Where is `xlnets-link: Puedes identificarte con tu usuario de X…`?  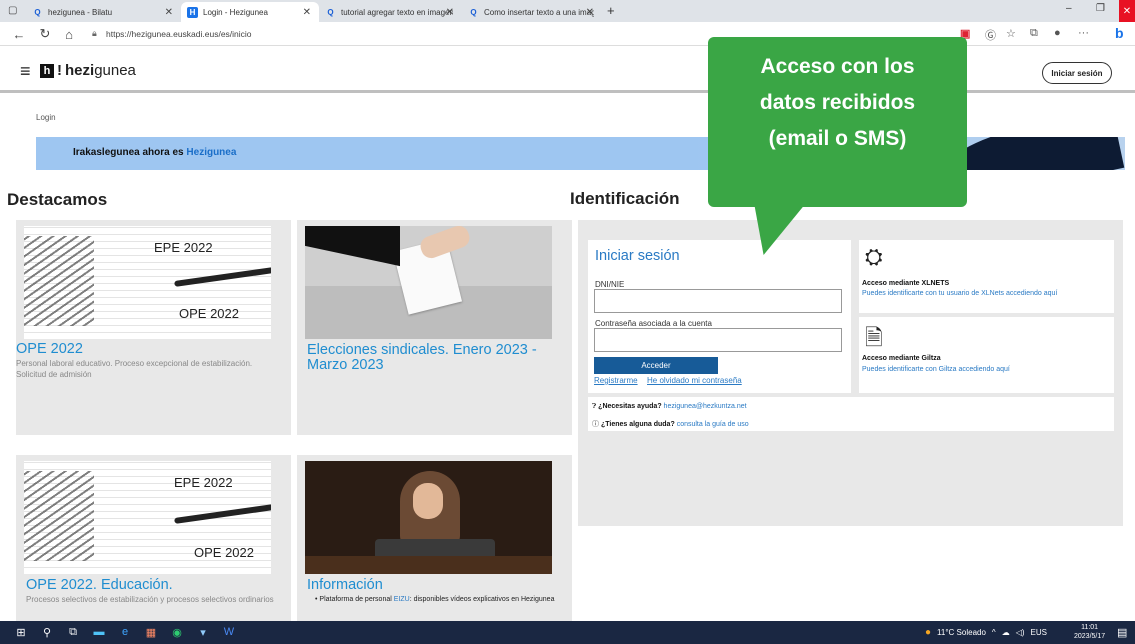 xlnets-link: Puedes identificarte con tu usuario de X… is located at coordinates (959, 293).